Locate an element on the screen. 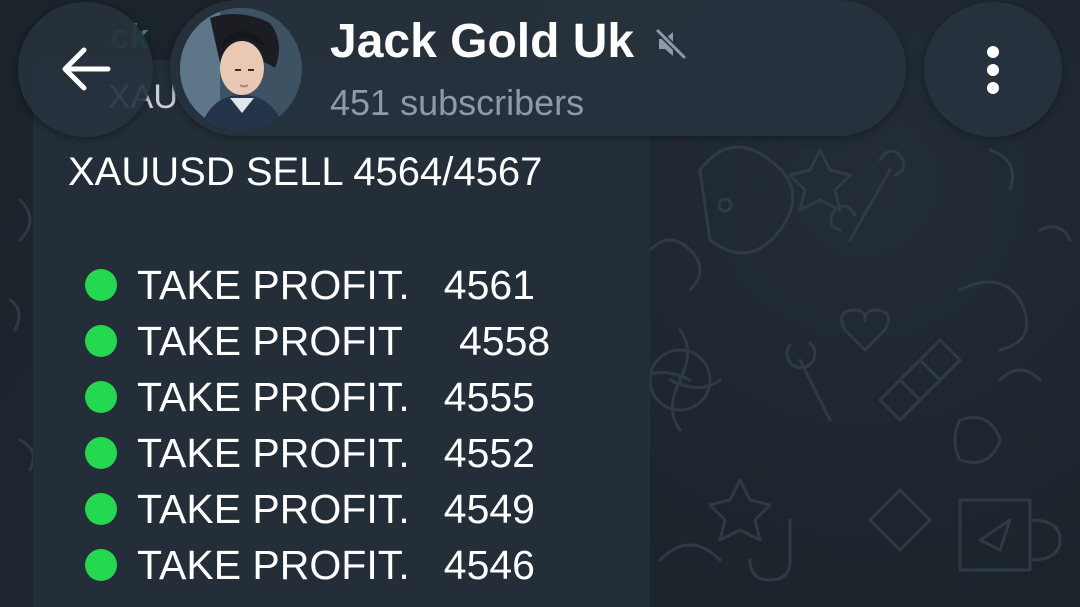  take-profit-label: TAKE PROFIT. 4561 is located at coordinates (336, 284).